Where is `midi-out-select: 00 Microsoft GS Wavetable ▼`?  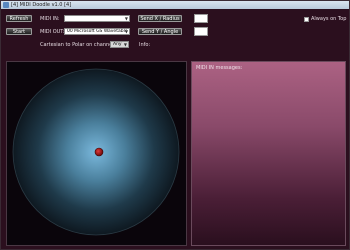
midi-out-select: 00 Microsoft GS Wavetable ▼ is located at coordinates (97, 31).